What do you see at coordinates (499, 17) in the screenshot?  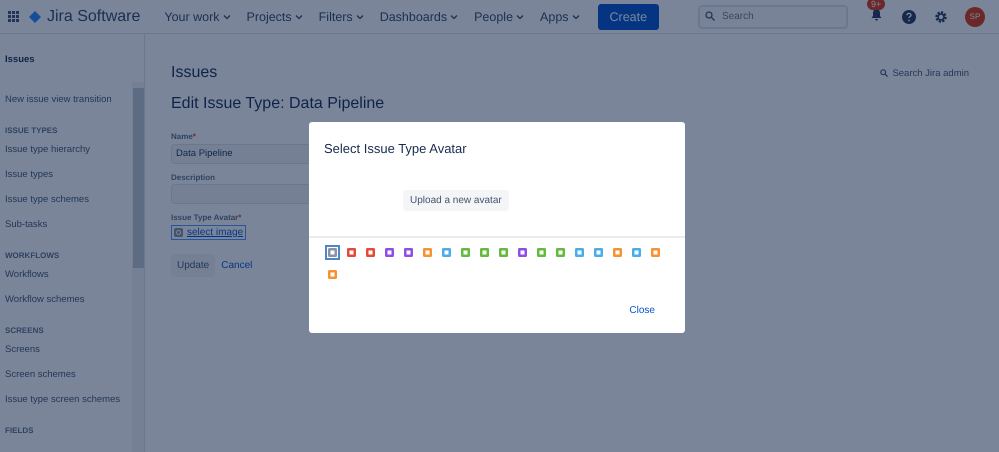 I see `nav-menu: People` at bounding box center [499, 17].